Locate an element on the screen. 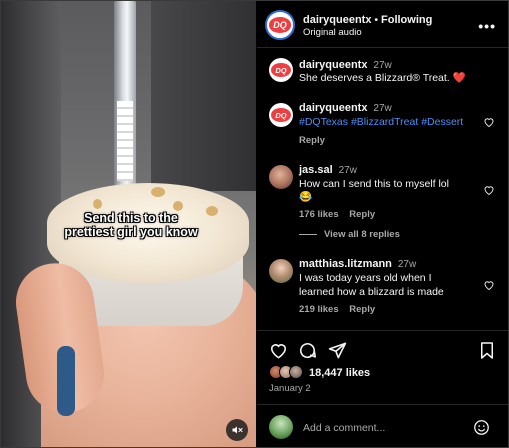  post-date: January 2 is located at coordinates (290, 388).